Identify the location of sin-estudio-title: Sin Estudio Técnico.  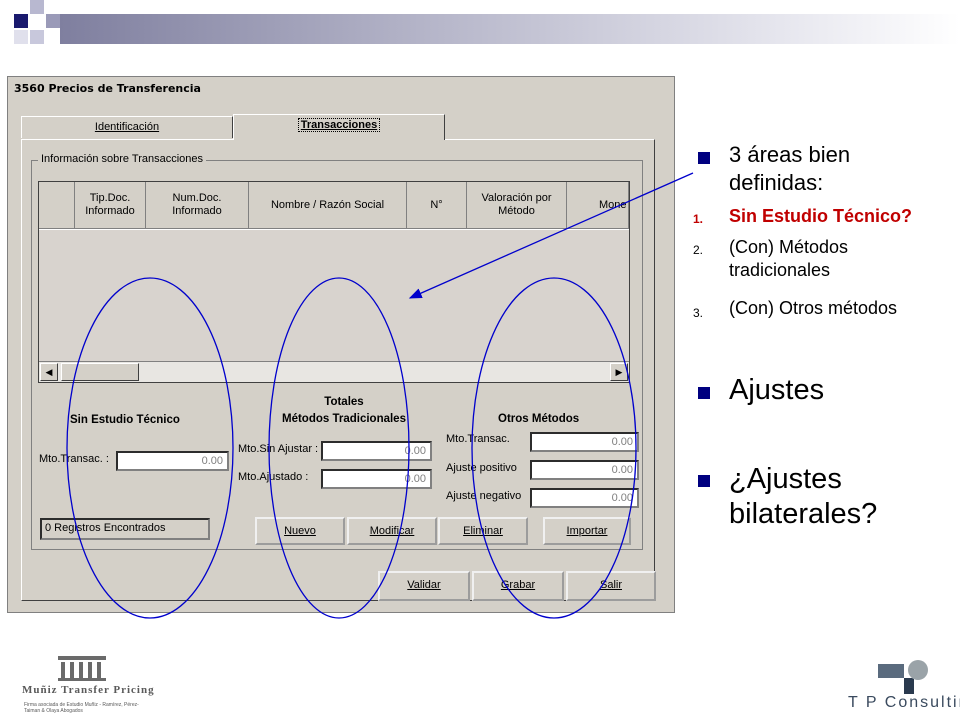
(125, 420).